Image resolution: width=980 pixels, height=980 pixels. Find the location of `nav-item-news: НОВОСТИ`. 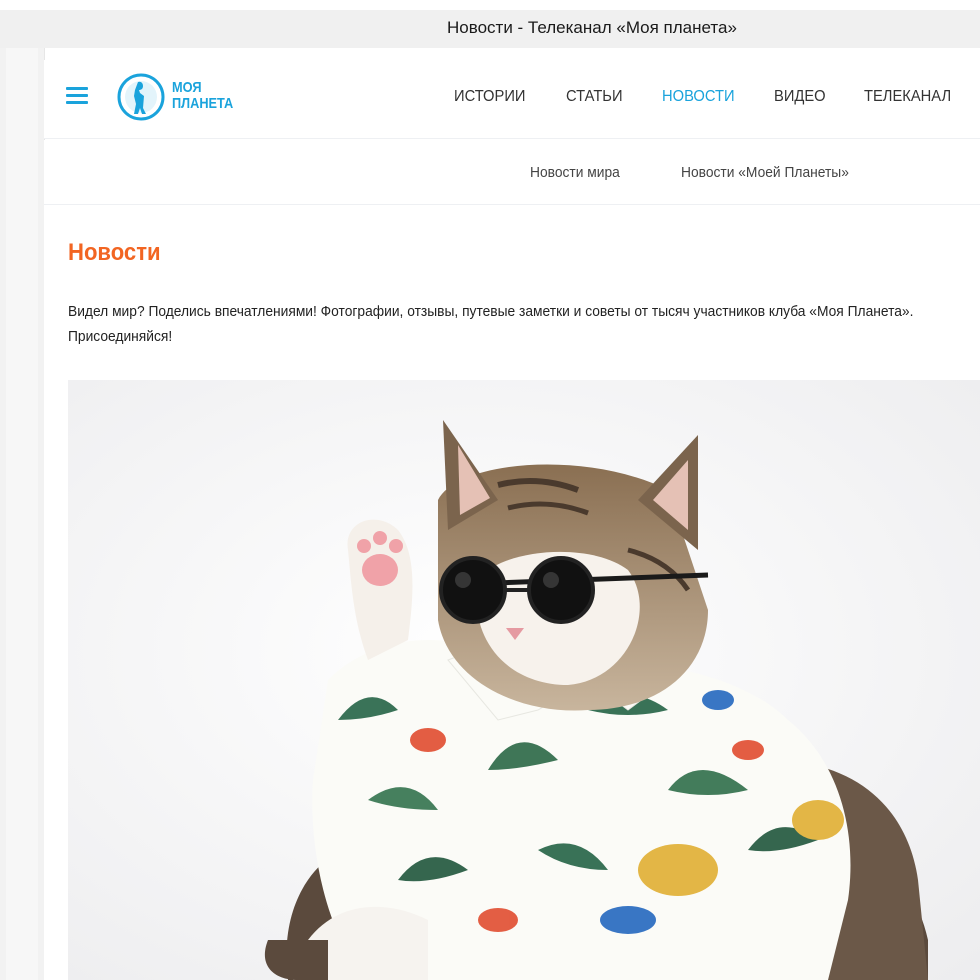

nav-item-news: НОВОСТИ is located at coordinates (698, 97).